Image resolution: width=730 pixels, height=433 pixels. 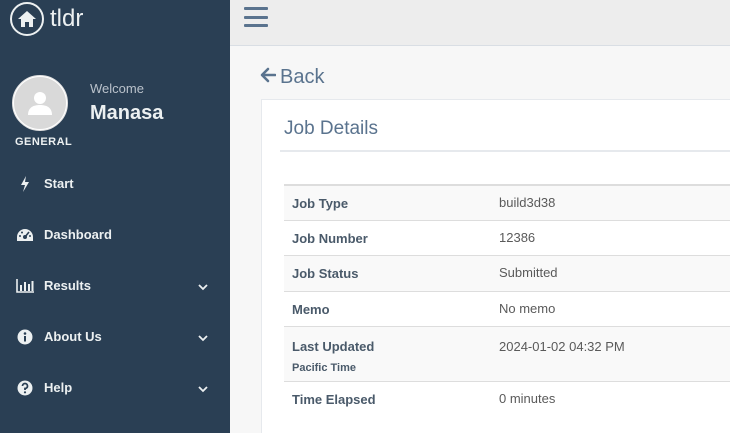 I want to click on topbar, so click(x=480, y=23).